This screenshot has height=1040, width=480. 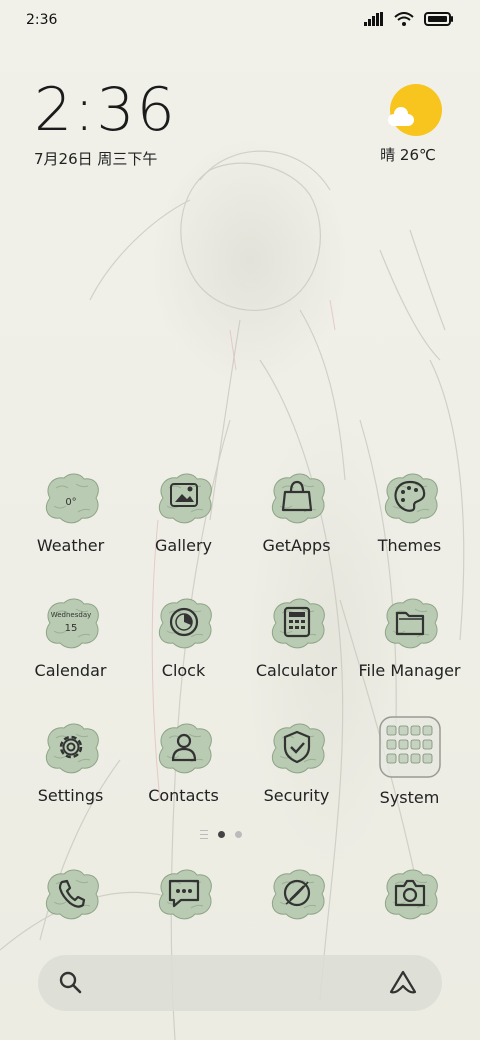 I want to click on clock-date: 7月26日 周三下午, so click(x=96, y=159).